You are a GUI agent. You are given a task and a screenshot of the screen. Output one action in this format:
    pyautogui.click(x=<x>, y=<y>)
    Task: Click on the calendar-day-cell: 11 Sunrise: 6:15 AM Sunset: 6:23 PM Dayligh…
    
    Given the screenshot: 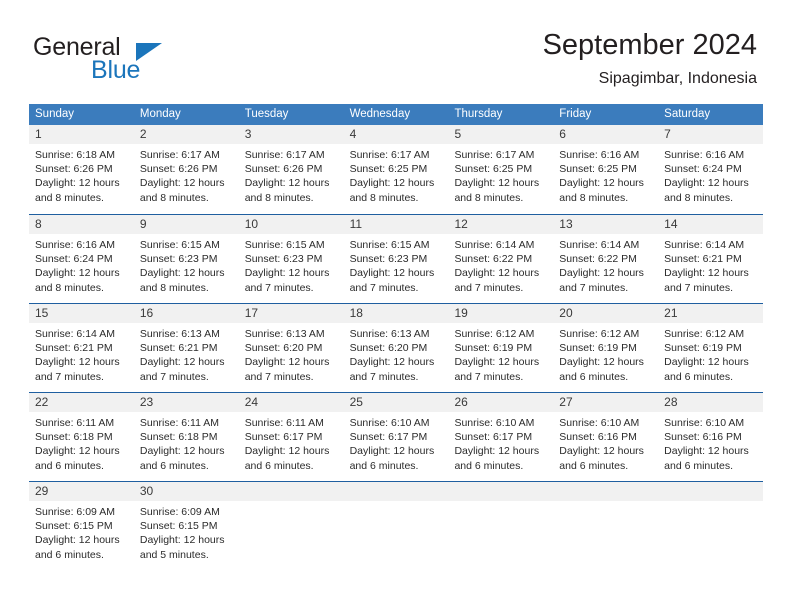 What is the action you would take?
    pyautogui.click(x=396, y=259)
    